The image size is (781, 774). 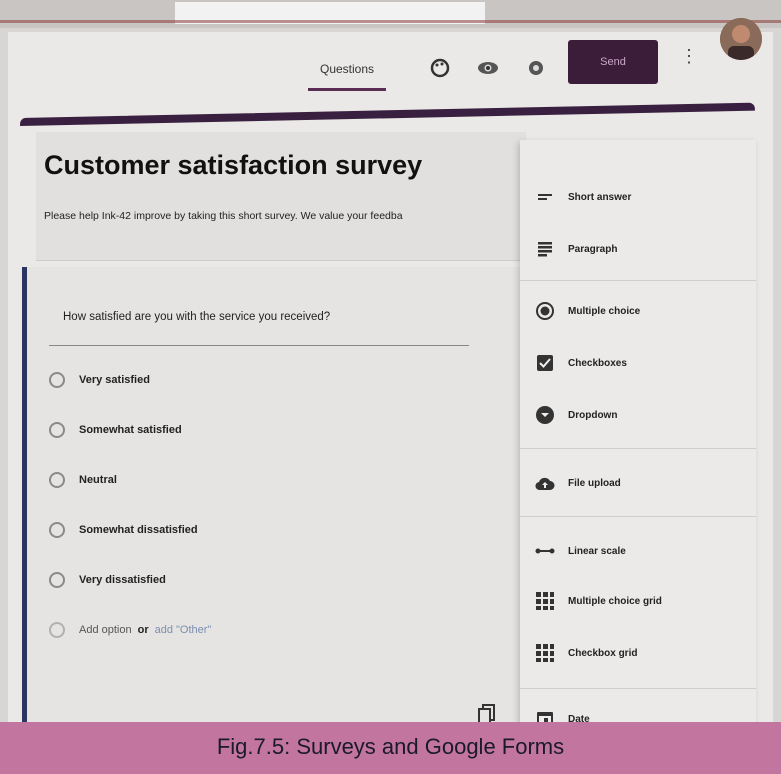 I want to click on menu-item-label: Multiple choice, so click(x=604, y=311).